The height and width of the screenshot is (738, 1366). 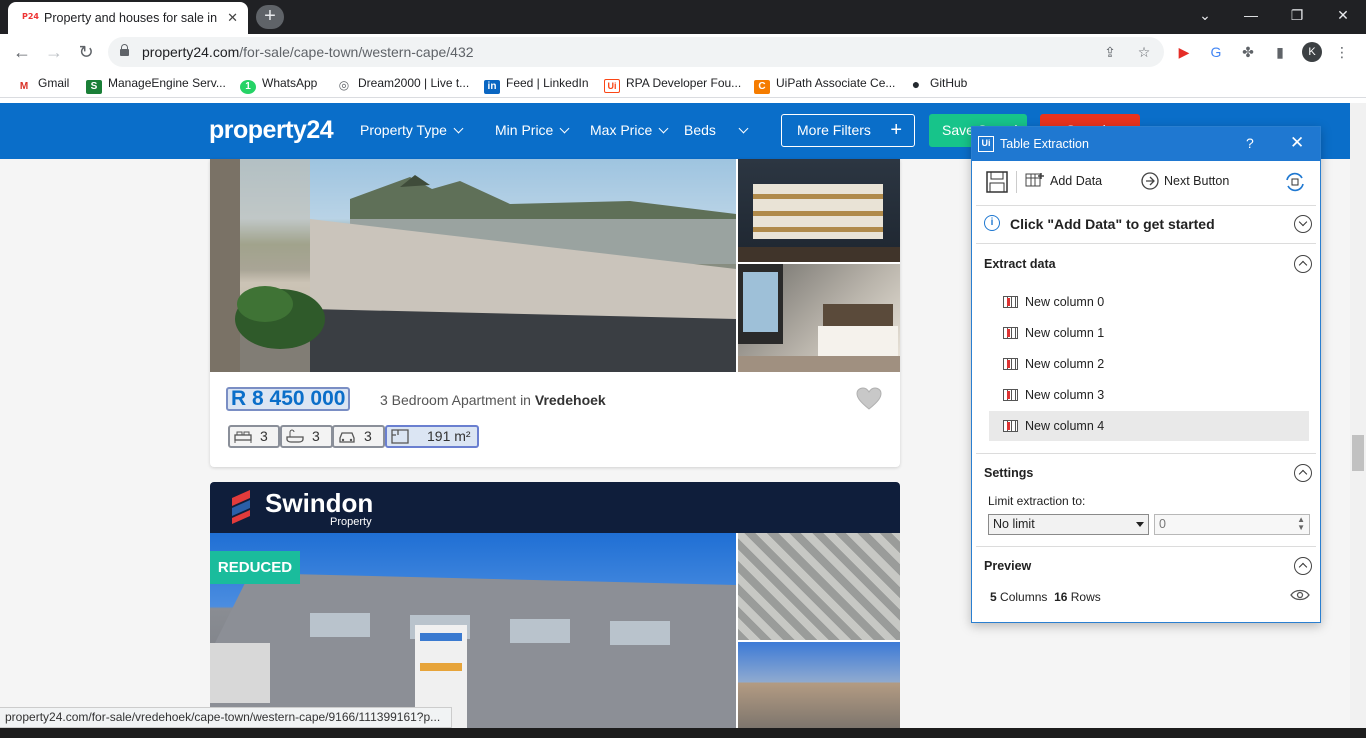 What do you see at coordinates (295, 436) in the screenshot?
I see `bath-icon` at bounding box center [295, 436].